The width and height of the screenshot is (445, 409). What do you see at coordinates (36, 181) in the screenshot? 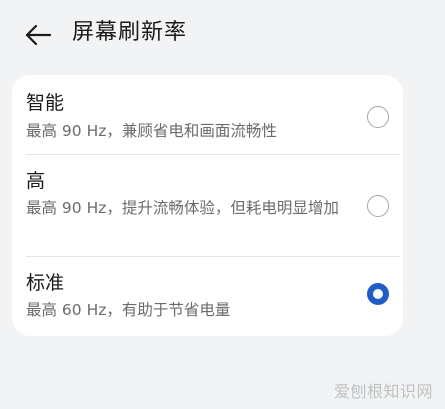
I see `option-title: 高` at bounding box center [36, 181].